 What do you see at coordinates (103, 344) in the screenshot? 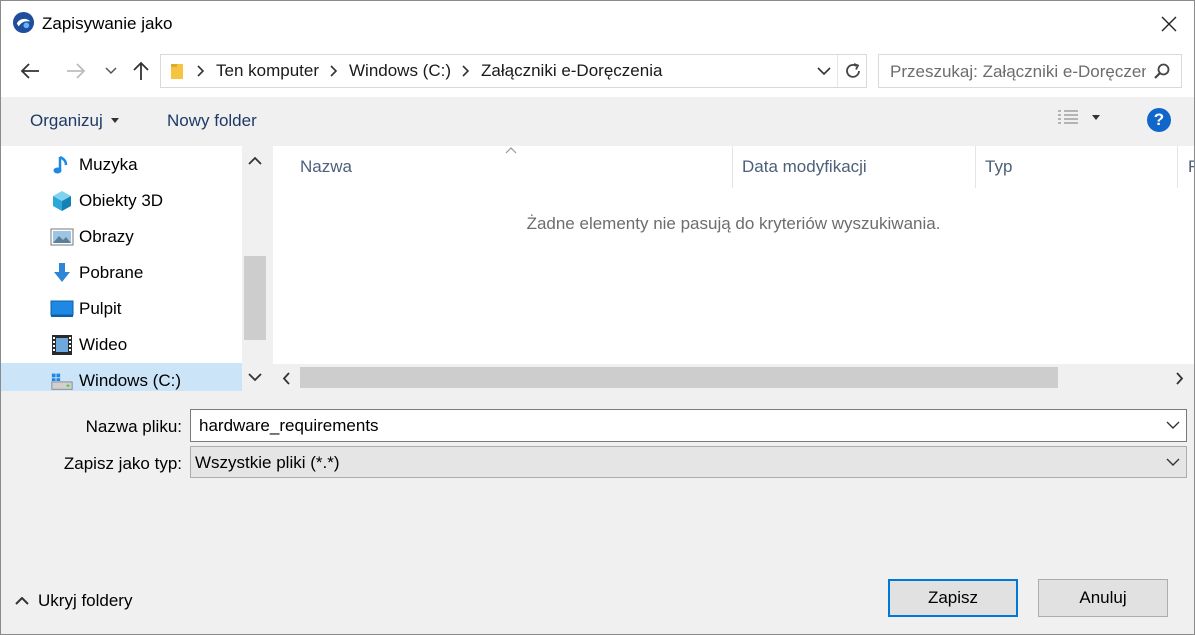
I see `nav-item-label: Wideo` at bounding box center [103, 344].